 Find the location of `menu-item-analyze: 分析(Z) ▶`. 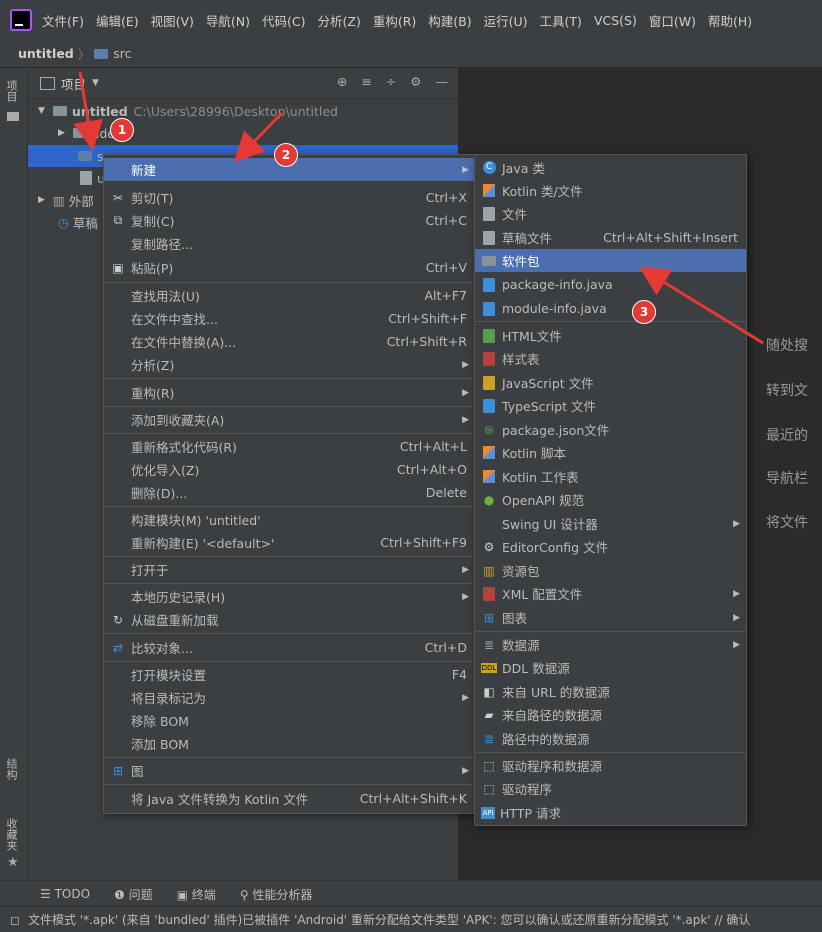

menu-item-analyze: 分析(Z) ▶ is located at coordinates (289, 364).